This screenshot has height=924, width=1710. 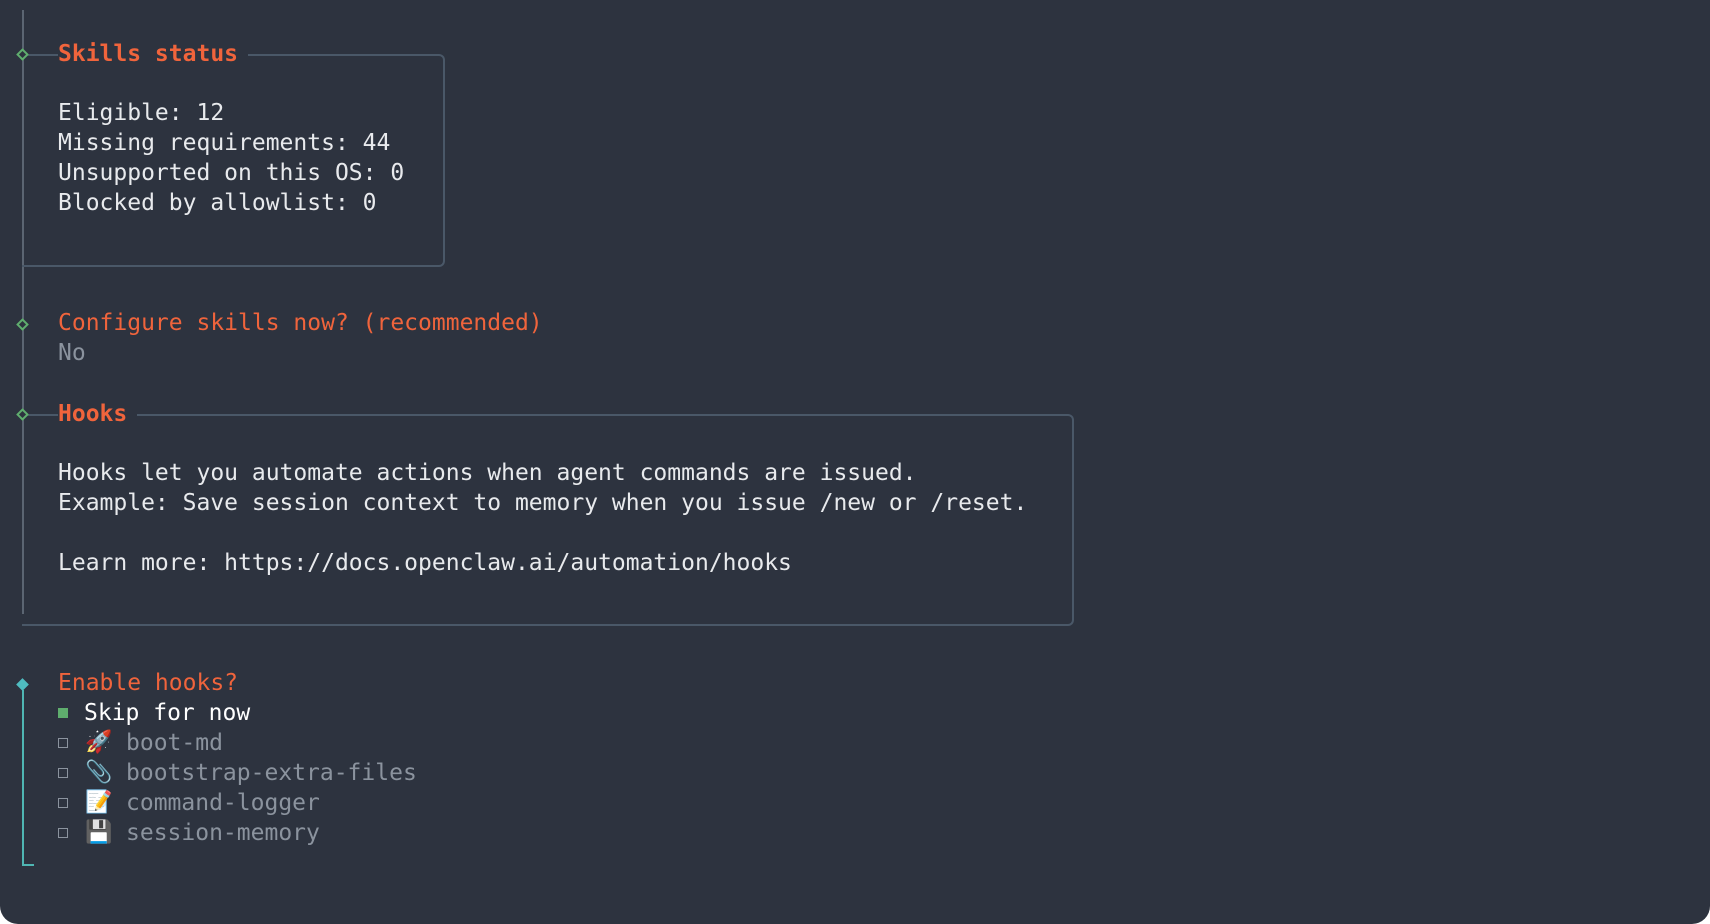 What do you see at coordinates (99, 832) in the screenshot?
I see `floppy-disk-icon: 💾` at bounding box center [99, 832].